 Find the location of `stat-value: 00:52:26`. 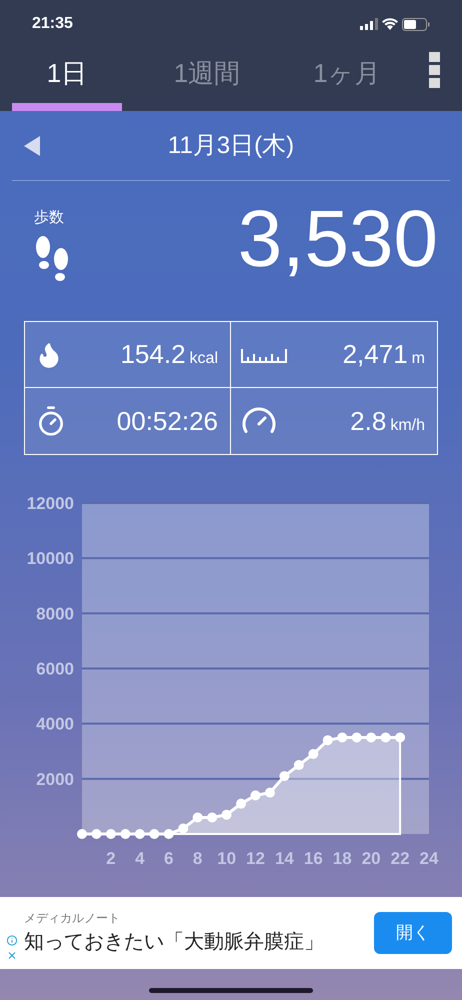

stat-value: 00:52:26 is located at coordinates (167, 421).